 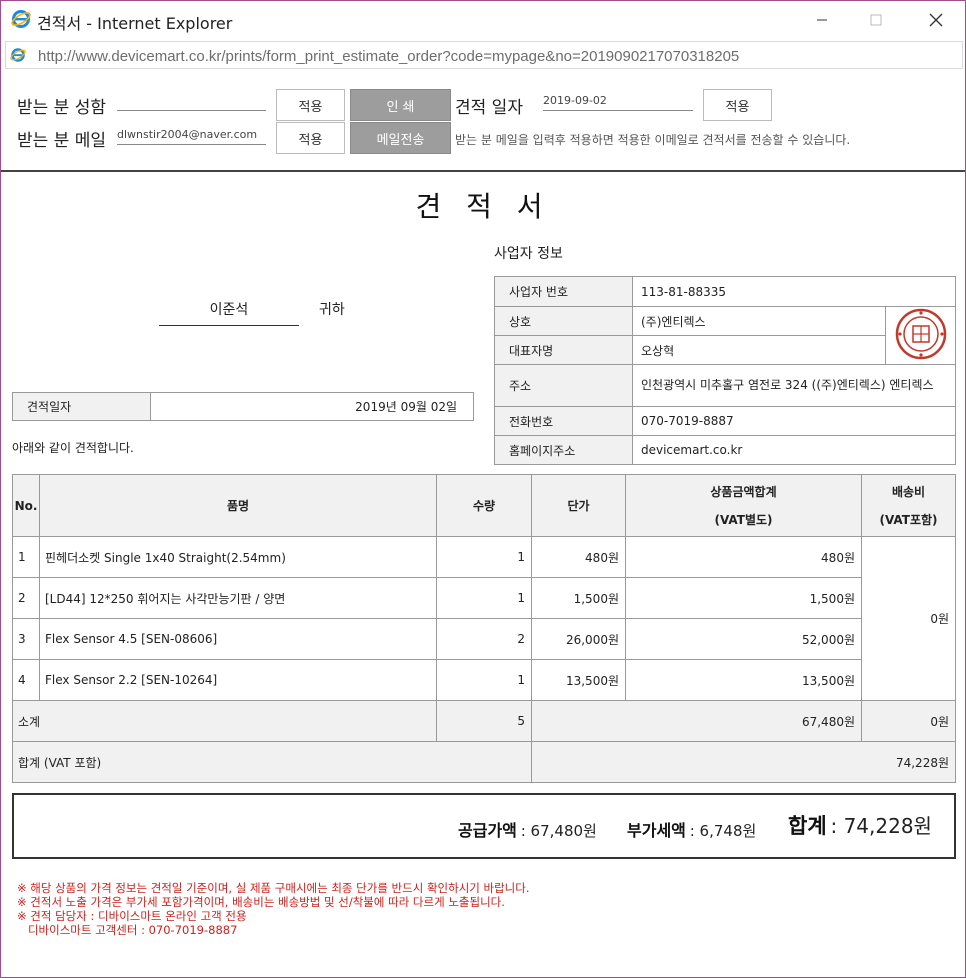 I want to click on recipient-name-input, so click(x=191, y=100).